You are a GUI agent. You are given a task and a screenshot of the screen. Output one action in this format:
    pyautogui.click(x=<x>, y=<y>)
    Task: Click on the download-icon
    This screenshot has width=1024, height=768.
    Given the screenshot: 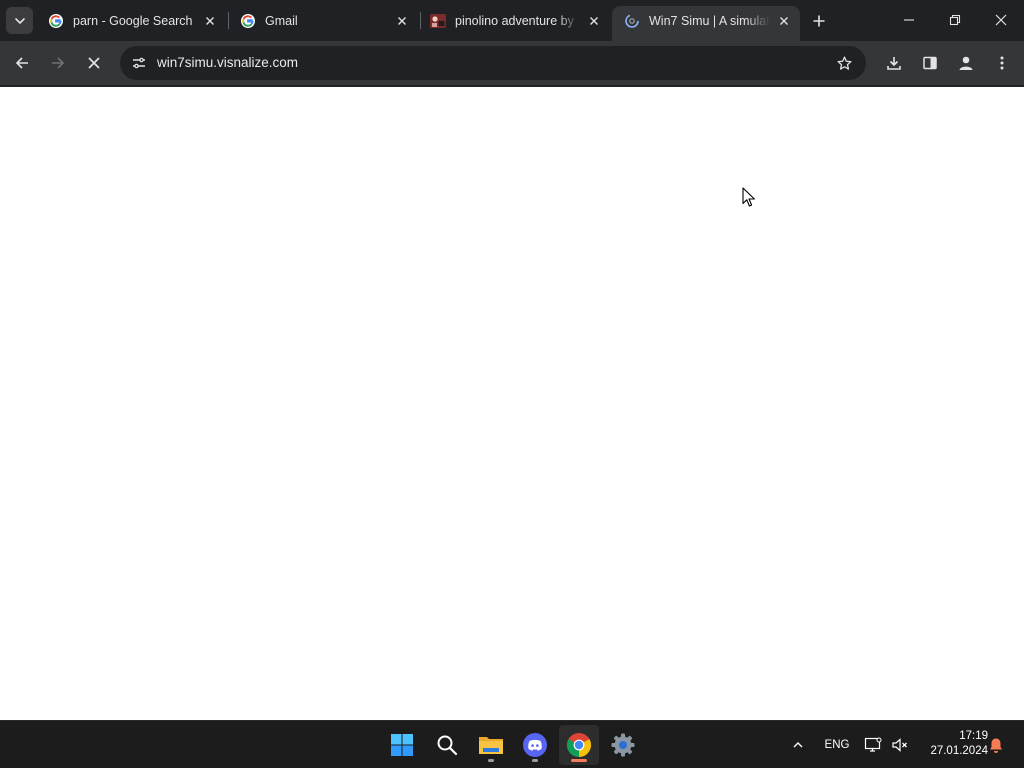 What is the action you would take?
    pyautogui.click(x=894, y=63)
    